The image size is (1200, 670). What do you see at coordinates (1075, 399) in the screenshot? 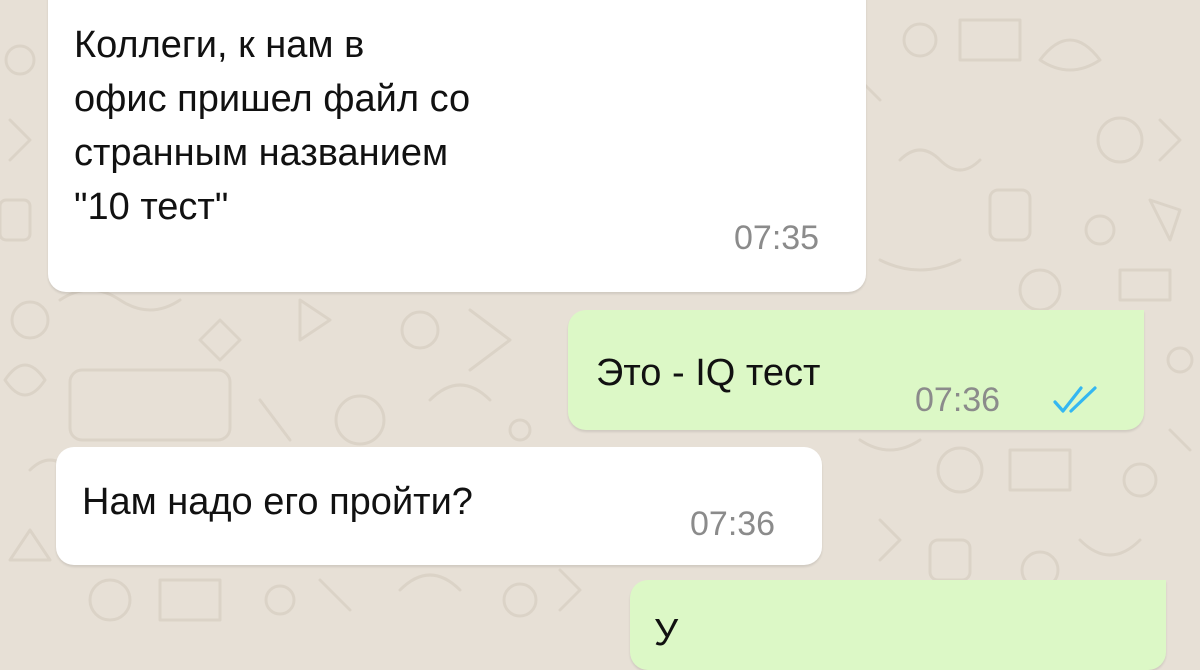
I see `double-check-read-icon` at bounding box center [1075, 399].